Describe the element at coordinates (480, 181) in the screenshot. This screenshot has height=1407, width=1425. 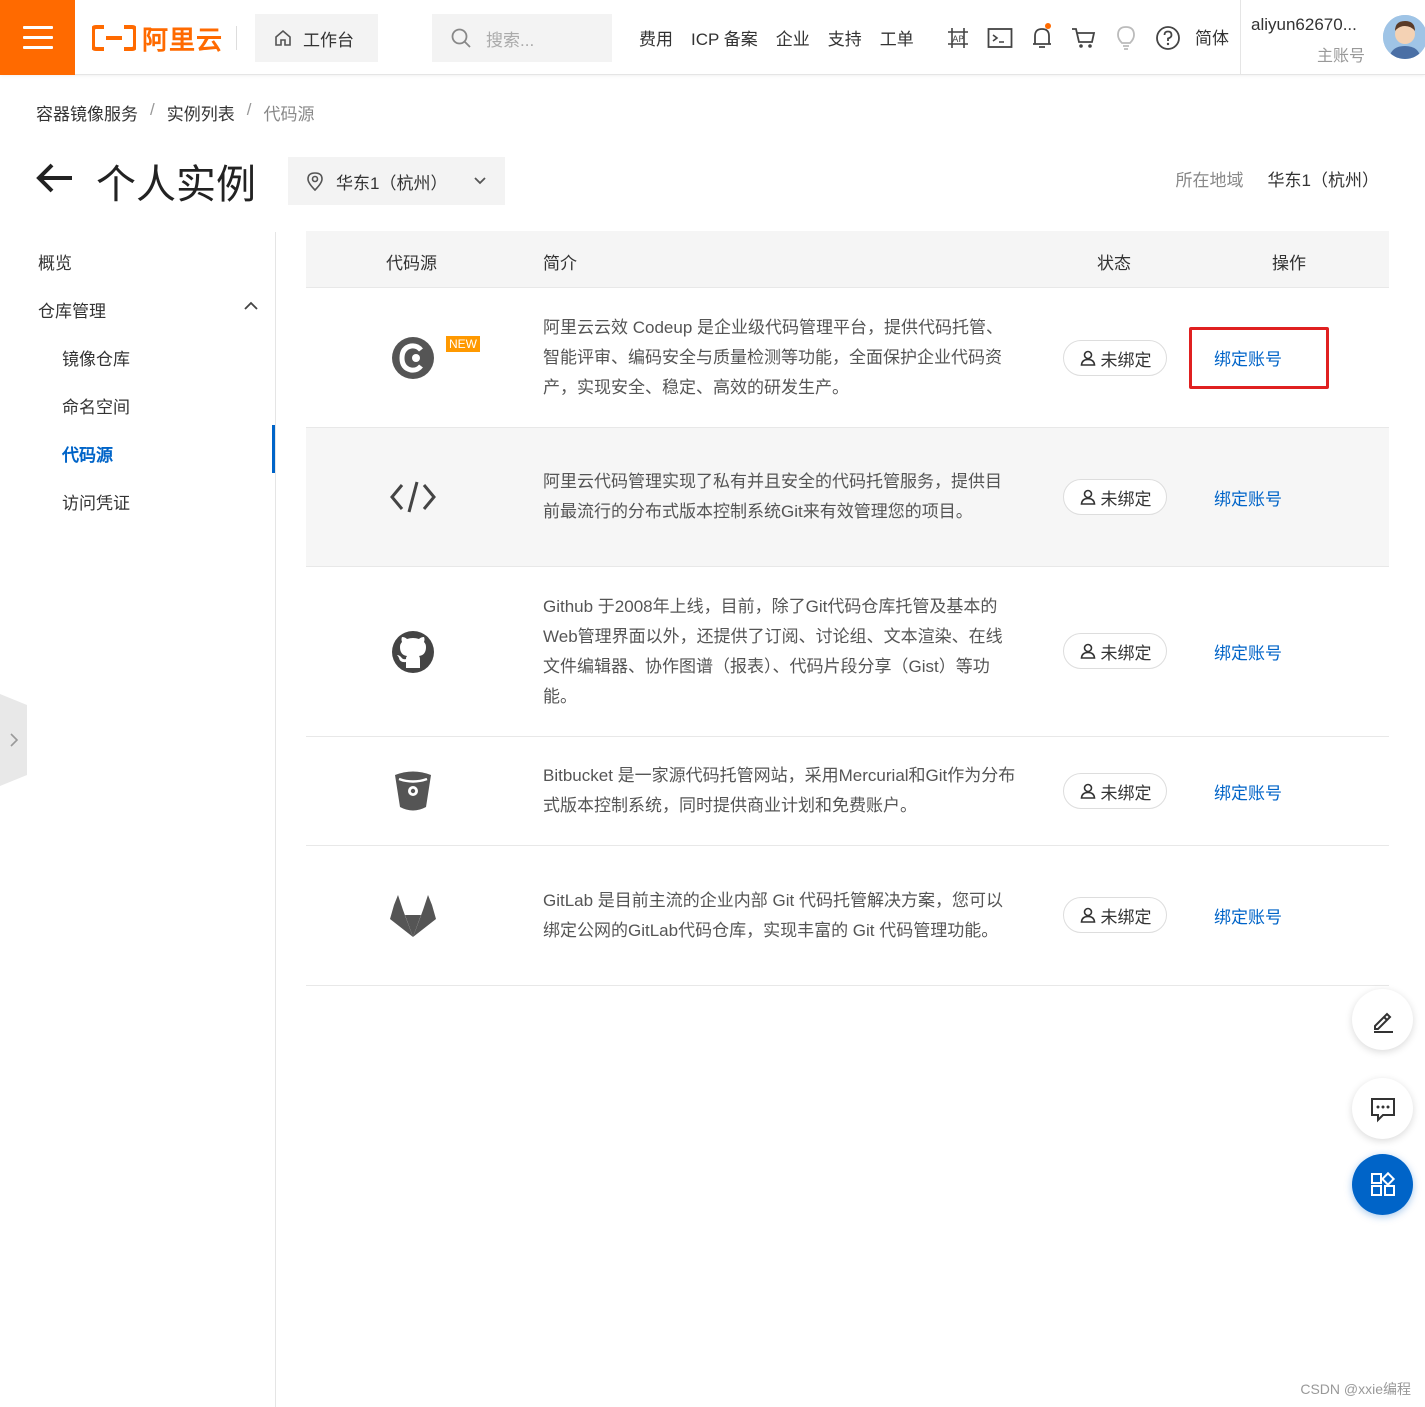
I see `chevron-down-icon` at that location.